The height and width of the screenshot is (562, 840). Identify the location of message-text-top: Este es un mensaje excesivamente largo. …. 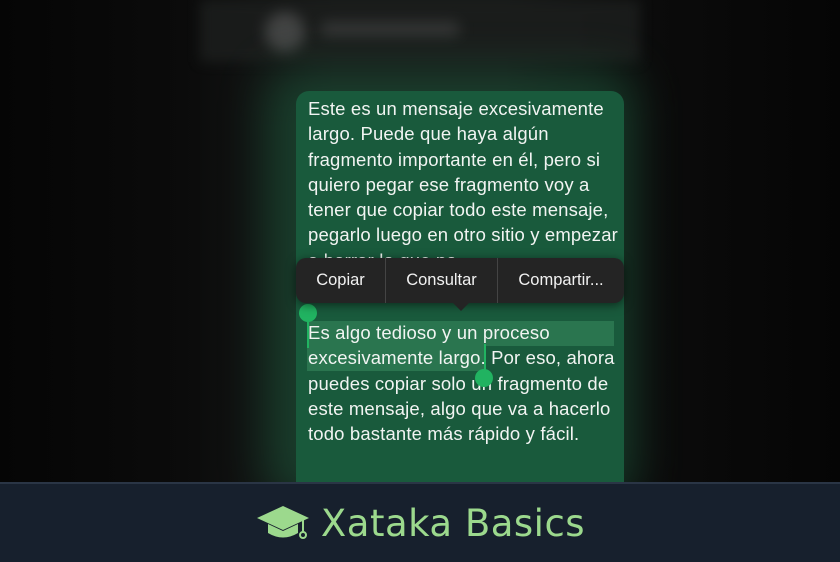
(466, 178).